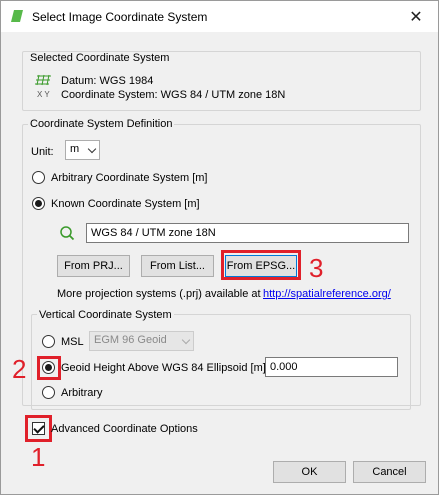 The width and height of the screenshot is (439, 495). I want to click on window-title: Select Image Coordinate System, so click(120, 17).